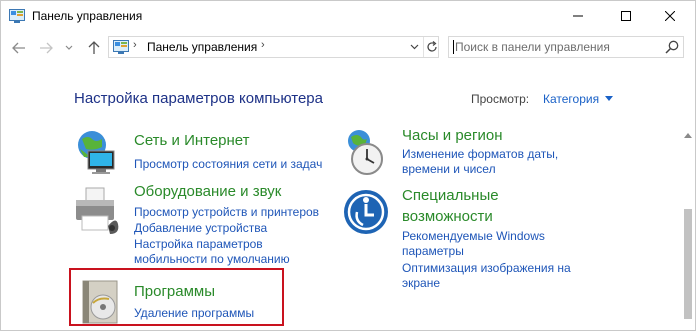  Describe the element at coordinates (176, 297) in the screenshot. I see `highlight-frame` at that location.